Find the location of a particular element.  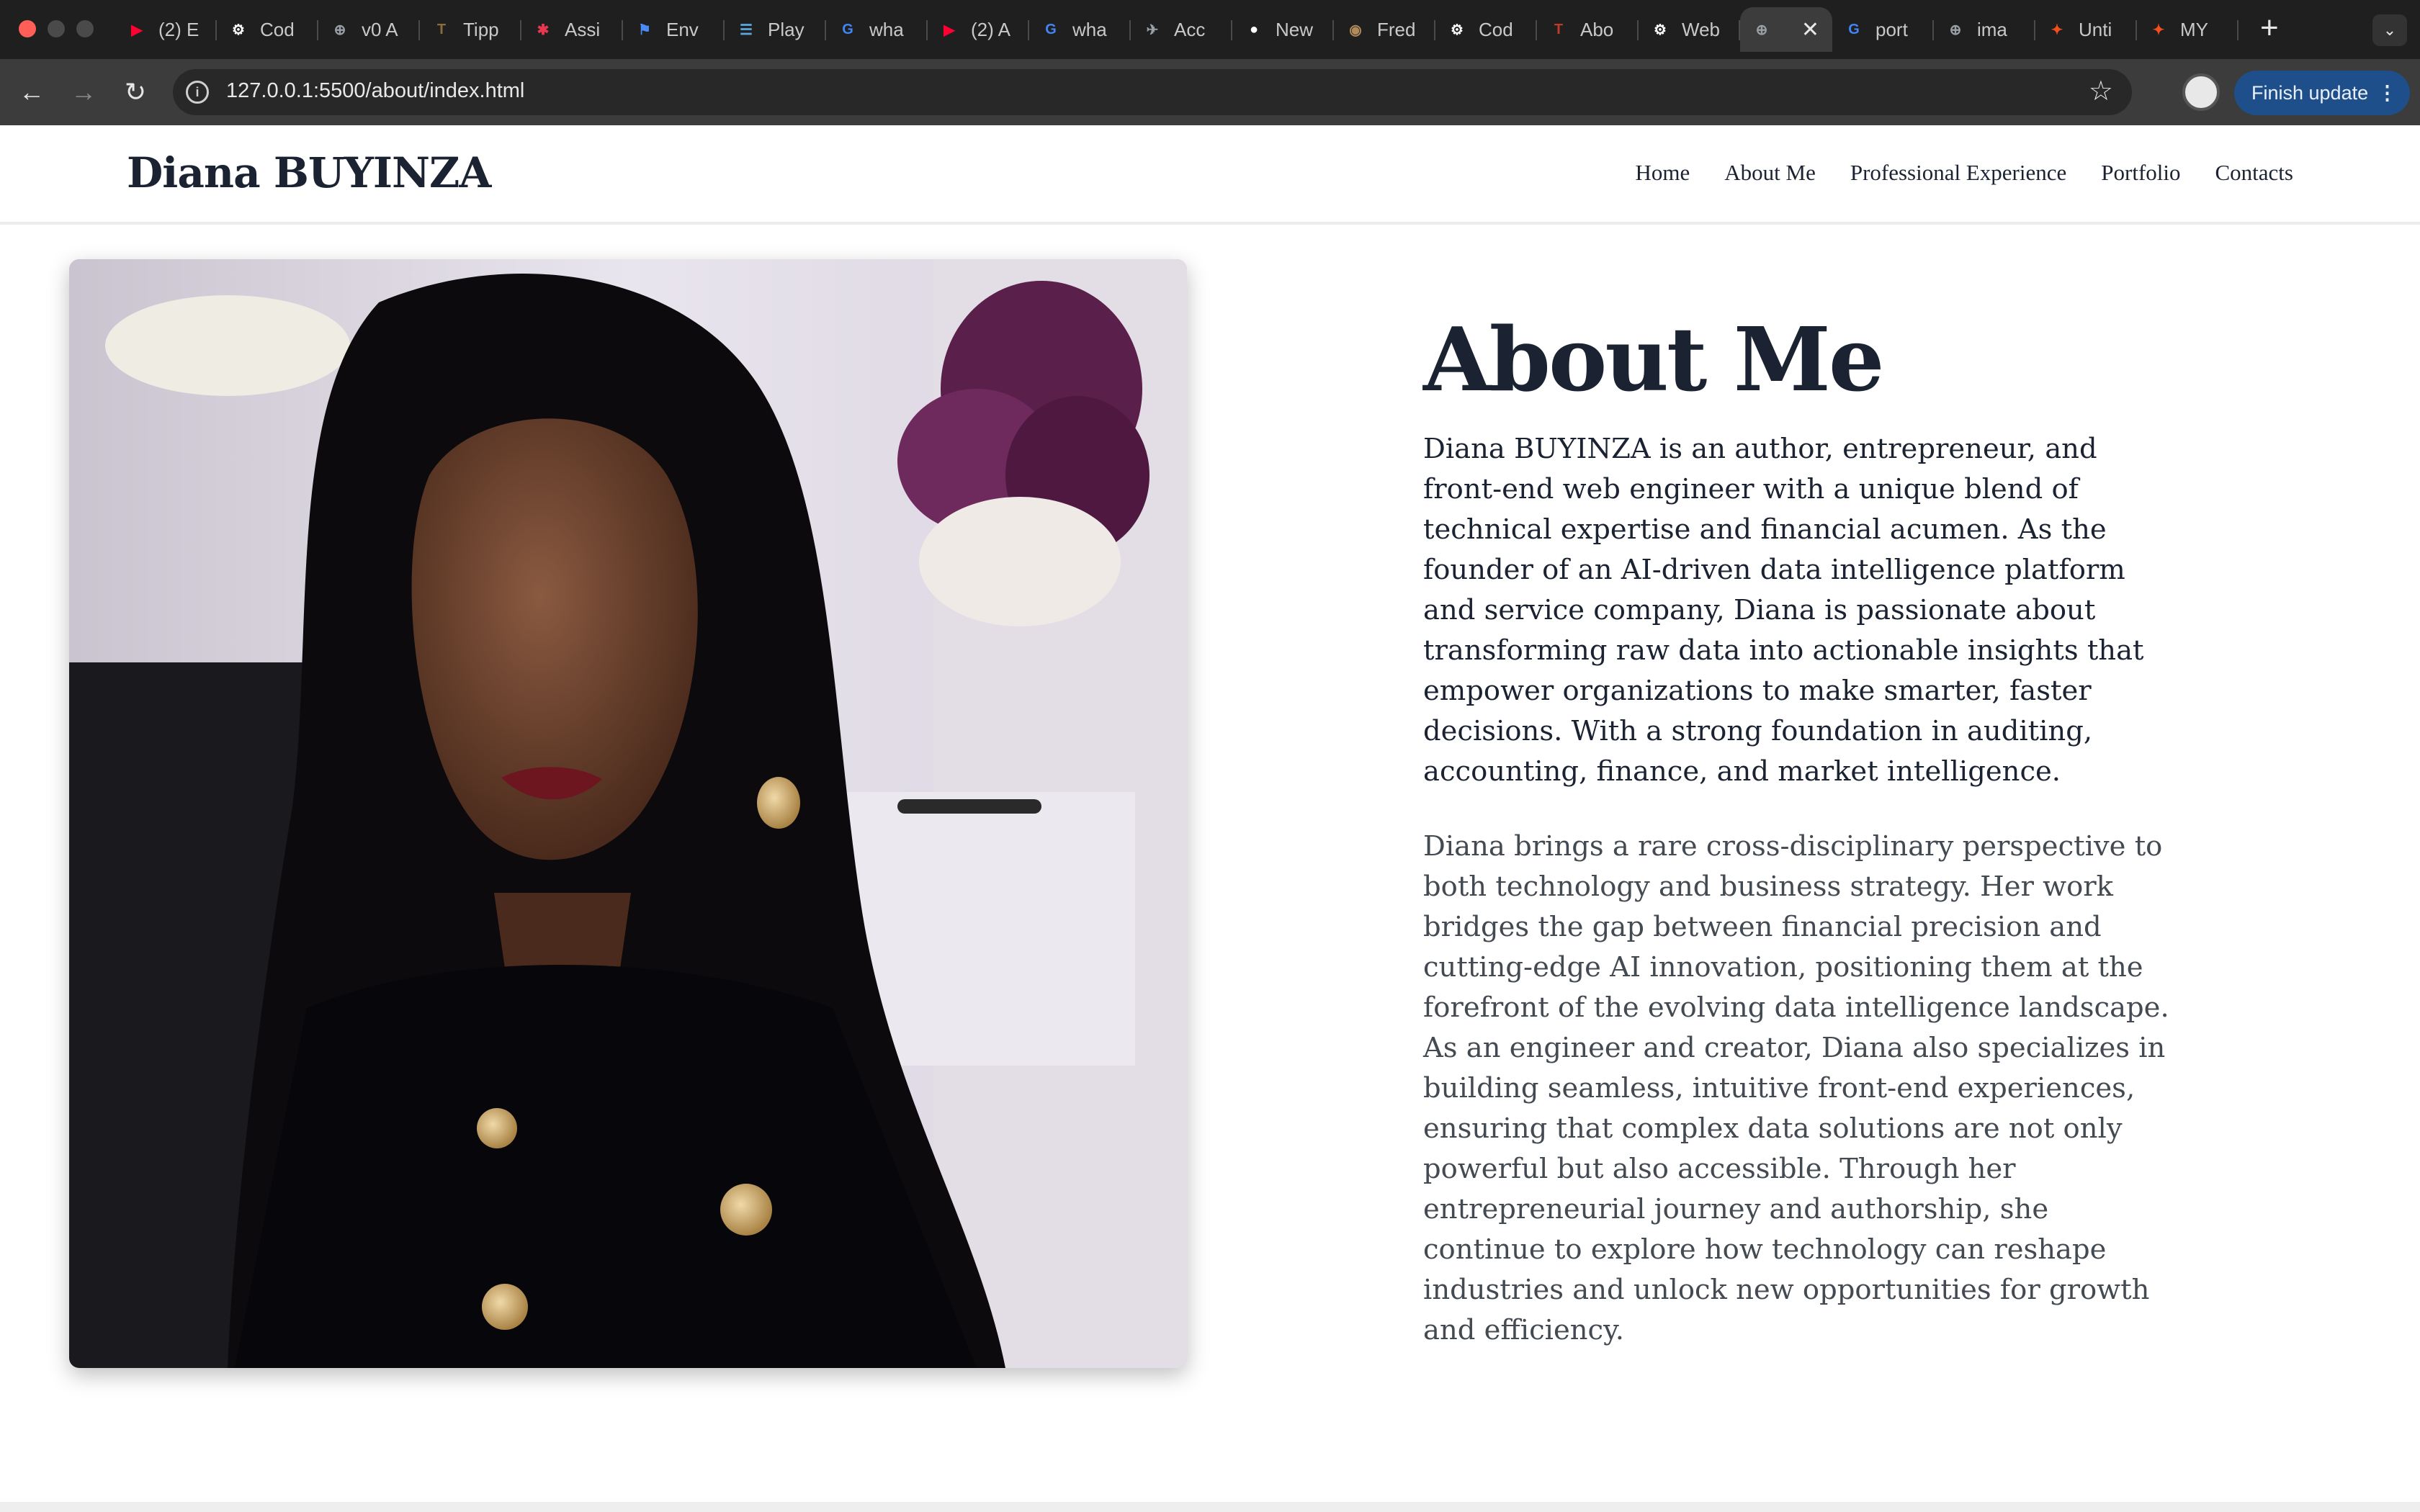

browser-tab: T Abo is located at coordinates (1588, 29).